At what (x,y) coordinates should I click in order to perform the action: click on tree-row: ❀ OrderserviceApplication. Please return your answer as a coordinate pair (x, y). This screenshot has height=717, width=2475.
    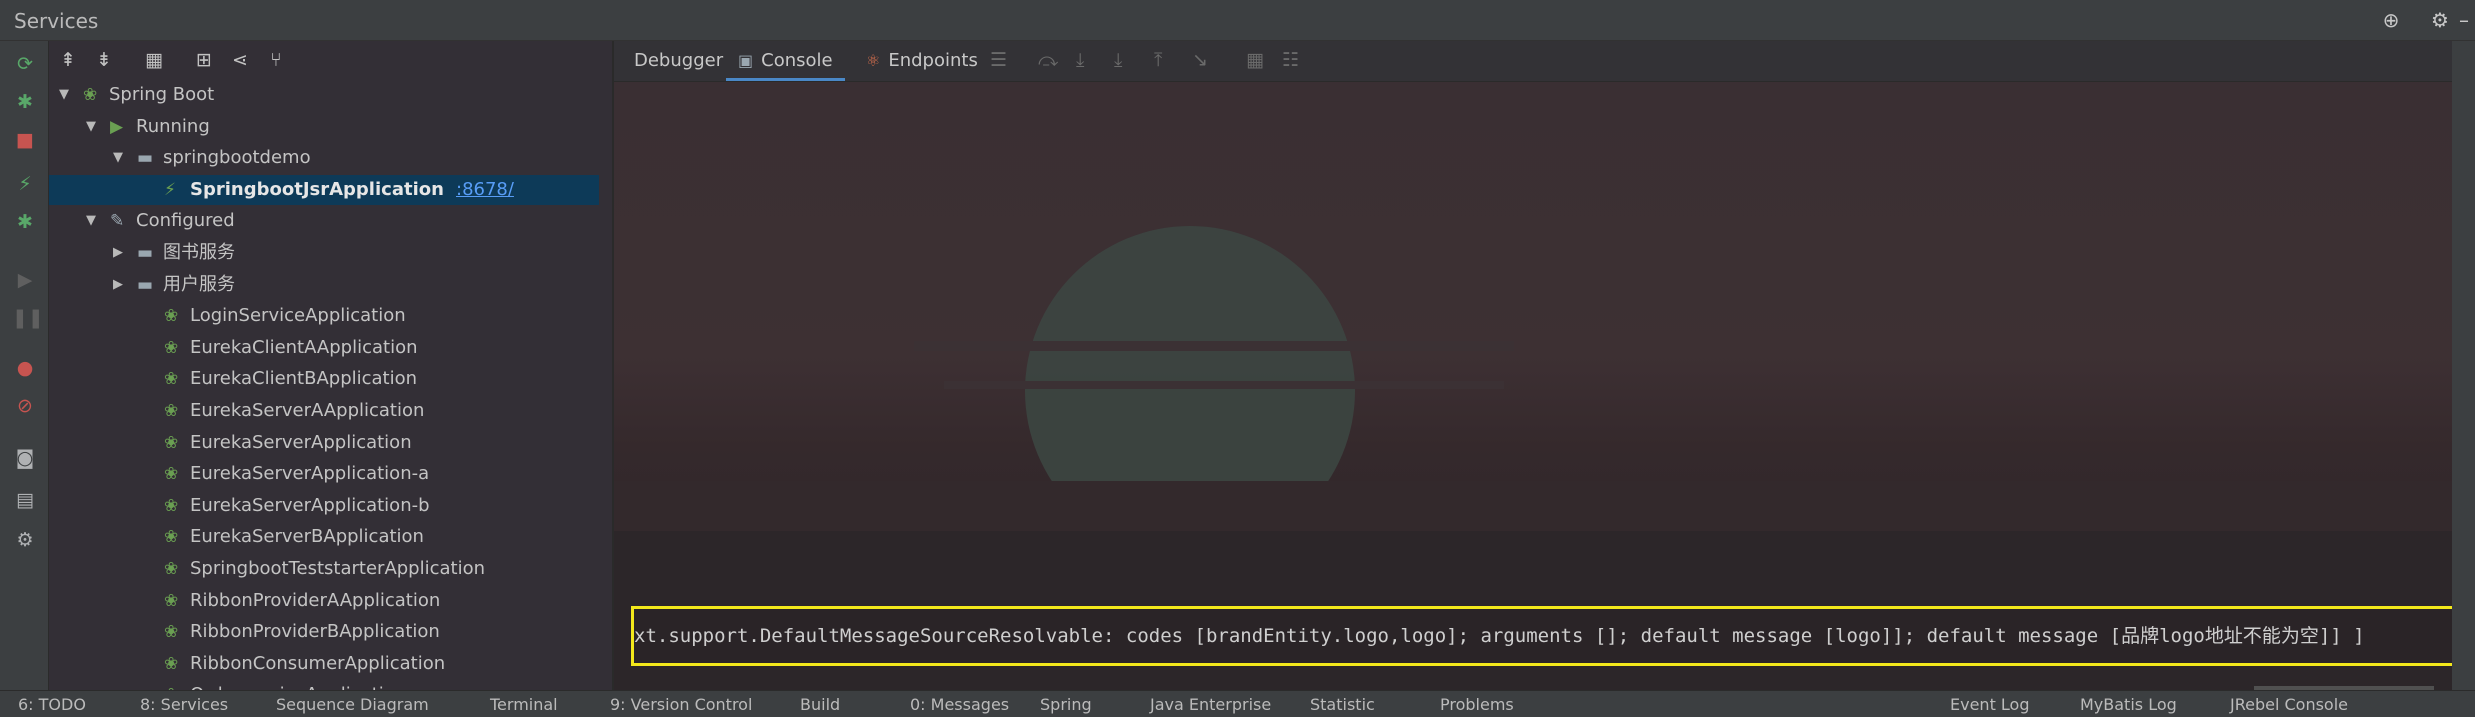
    Looking at the image, I should click on (324, 685).